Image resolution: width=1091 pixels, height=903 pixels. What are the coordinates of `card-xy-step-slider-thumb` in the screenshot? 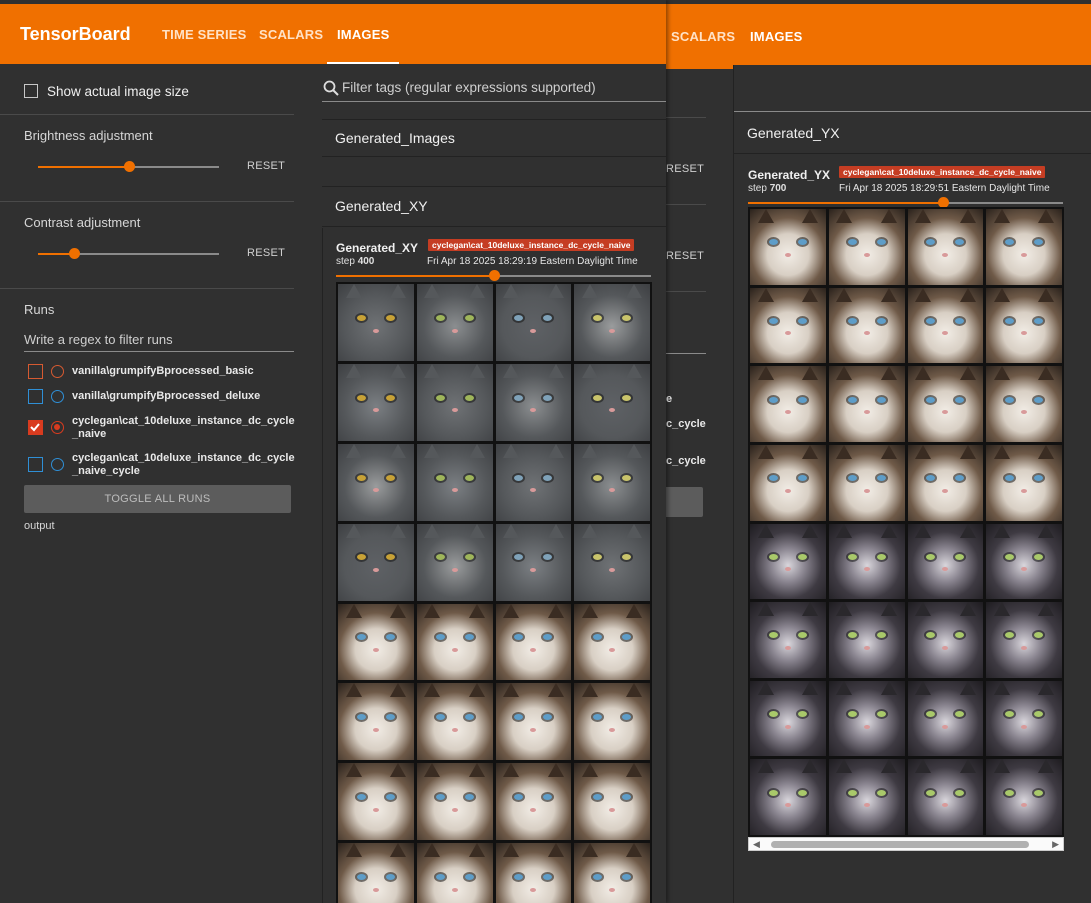 It's located at (494, 275).